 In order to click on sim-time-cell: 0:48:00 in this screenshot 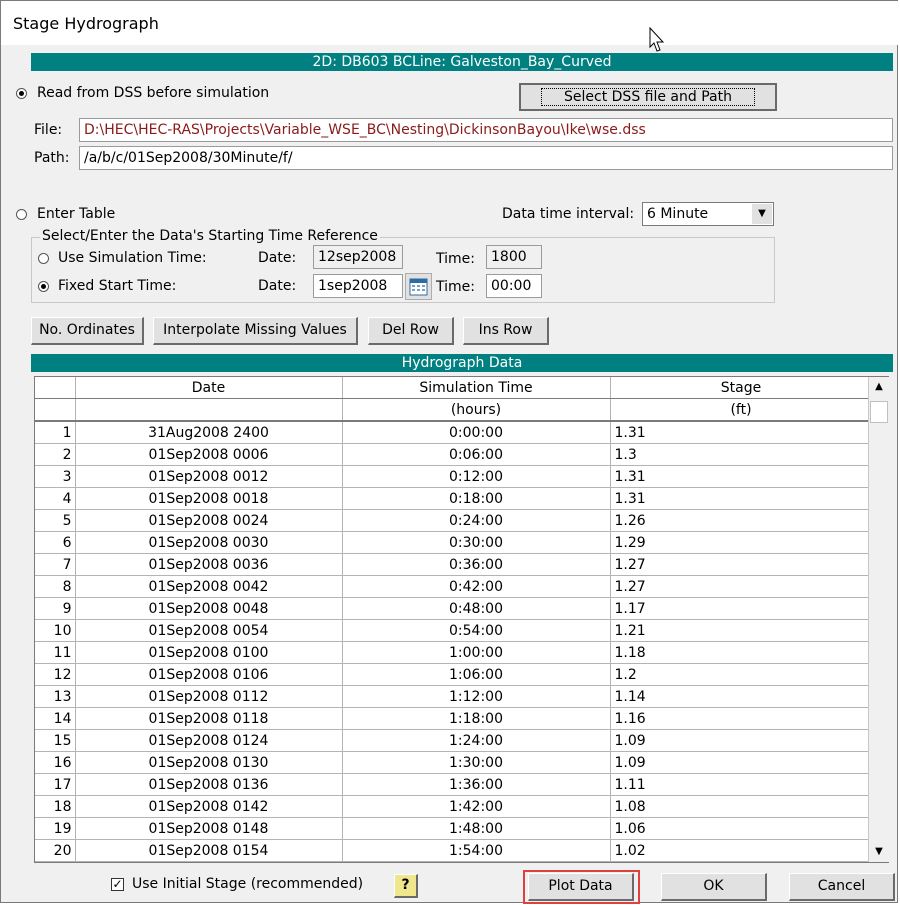, I will do `click(476, 608)`.